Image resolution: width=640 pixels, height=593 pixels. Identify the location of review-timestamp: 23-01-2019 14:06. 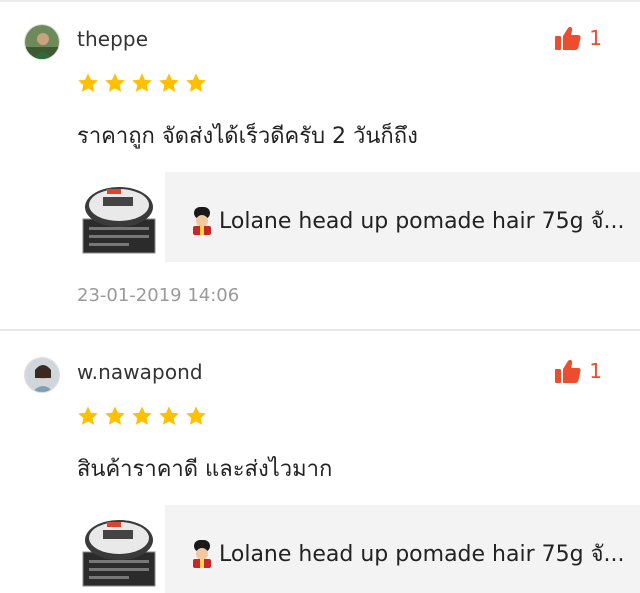
(158, 295).